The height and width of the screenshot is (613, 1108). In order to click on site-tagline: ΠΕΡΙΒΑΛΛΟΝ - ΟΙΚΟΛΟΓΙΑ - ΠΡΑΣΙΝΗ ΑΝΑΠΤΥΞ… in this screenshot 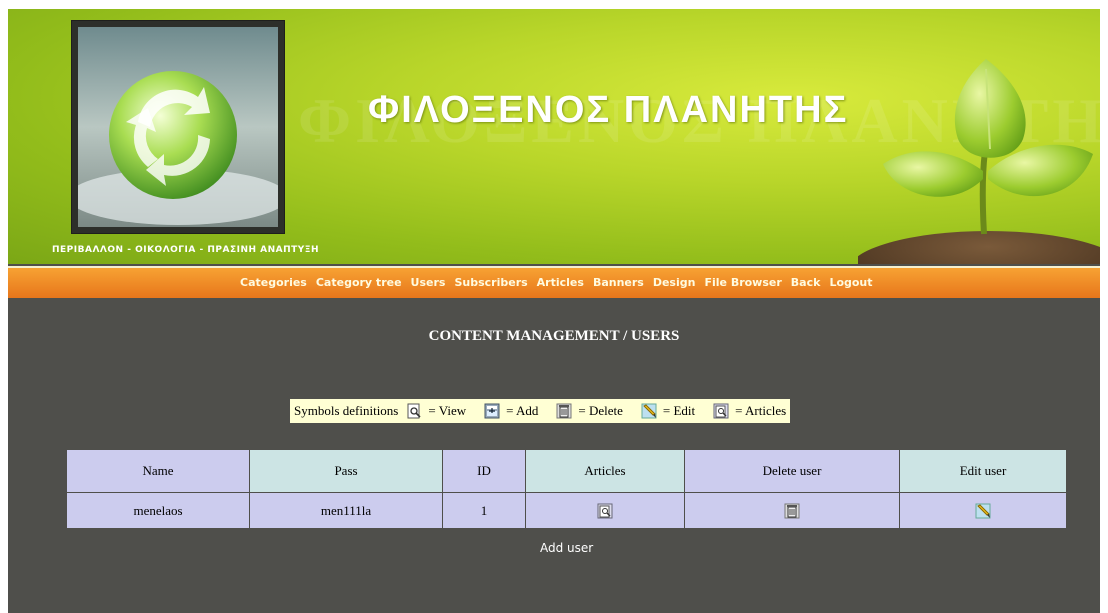, I will do `click(186, 250)`.